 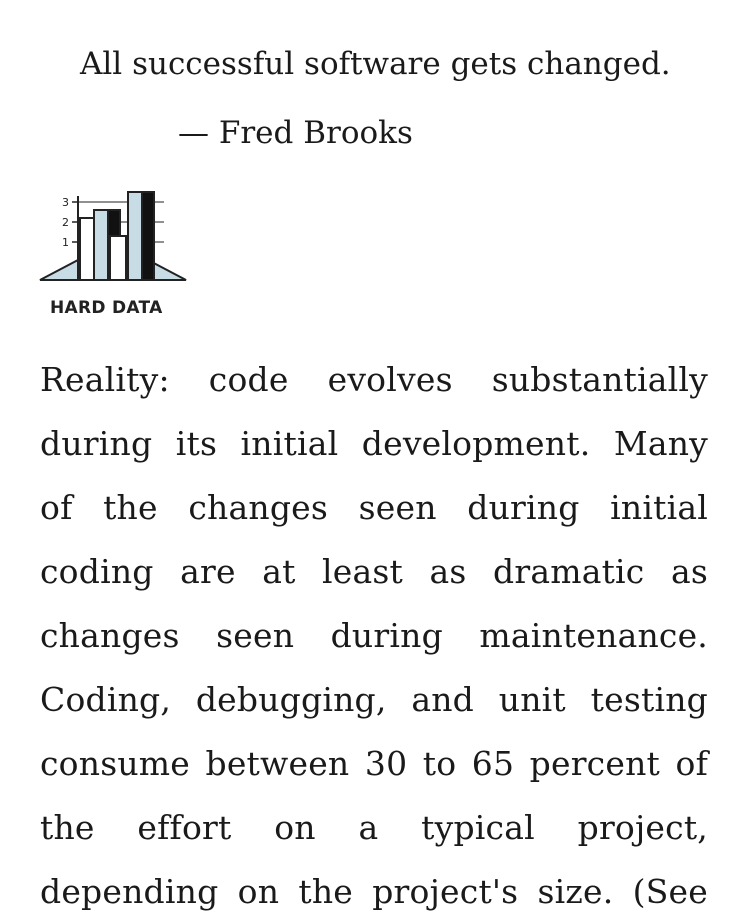 I want to click on tick-label: 2, so click(x=65, y=222).